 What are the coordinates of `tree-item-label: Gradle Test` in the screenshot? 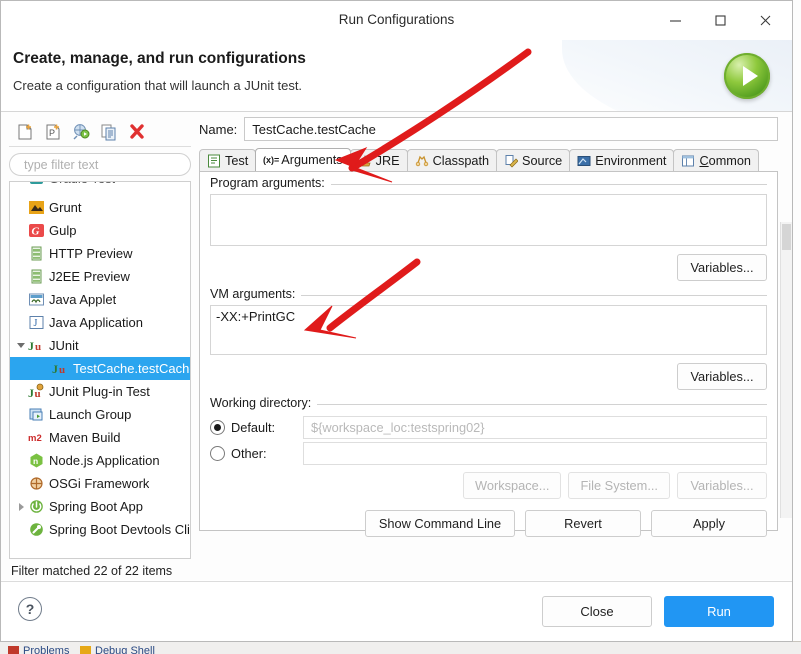 It's located at (82, 184).